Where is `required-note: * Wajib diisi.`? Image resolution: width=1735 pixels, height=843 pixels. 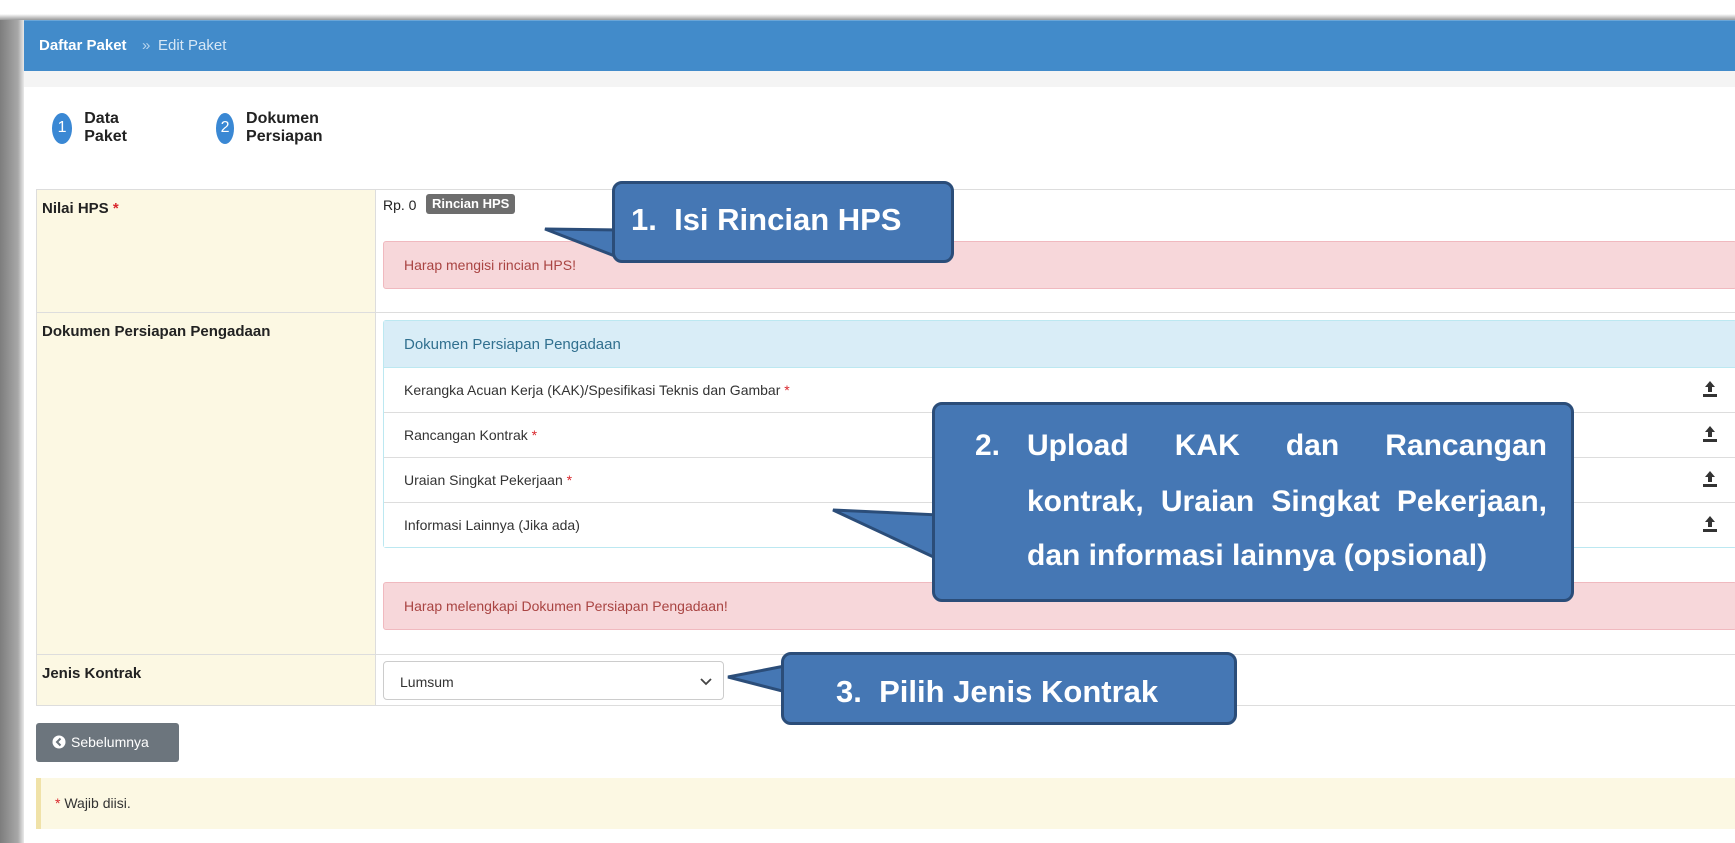 required-note: * Wajib diisi. is located at coordinates (885, 803).